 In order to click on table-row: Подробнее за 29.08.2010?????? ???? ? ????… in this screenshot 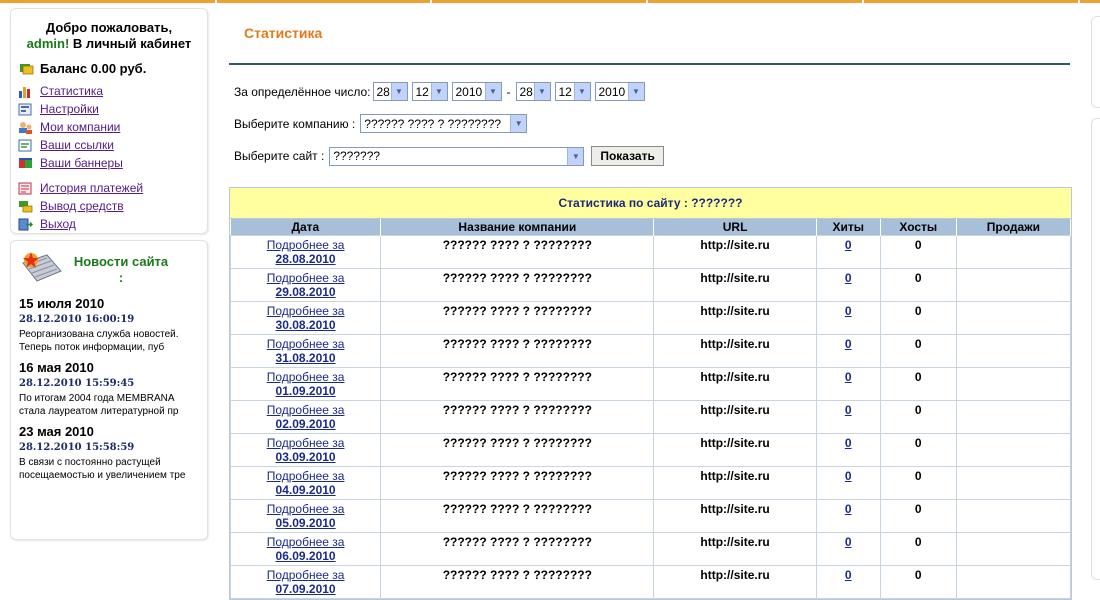, I will do `click(650, 285)`.